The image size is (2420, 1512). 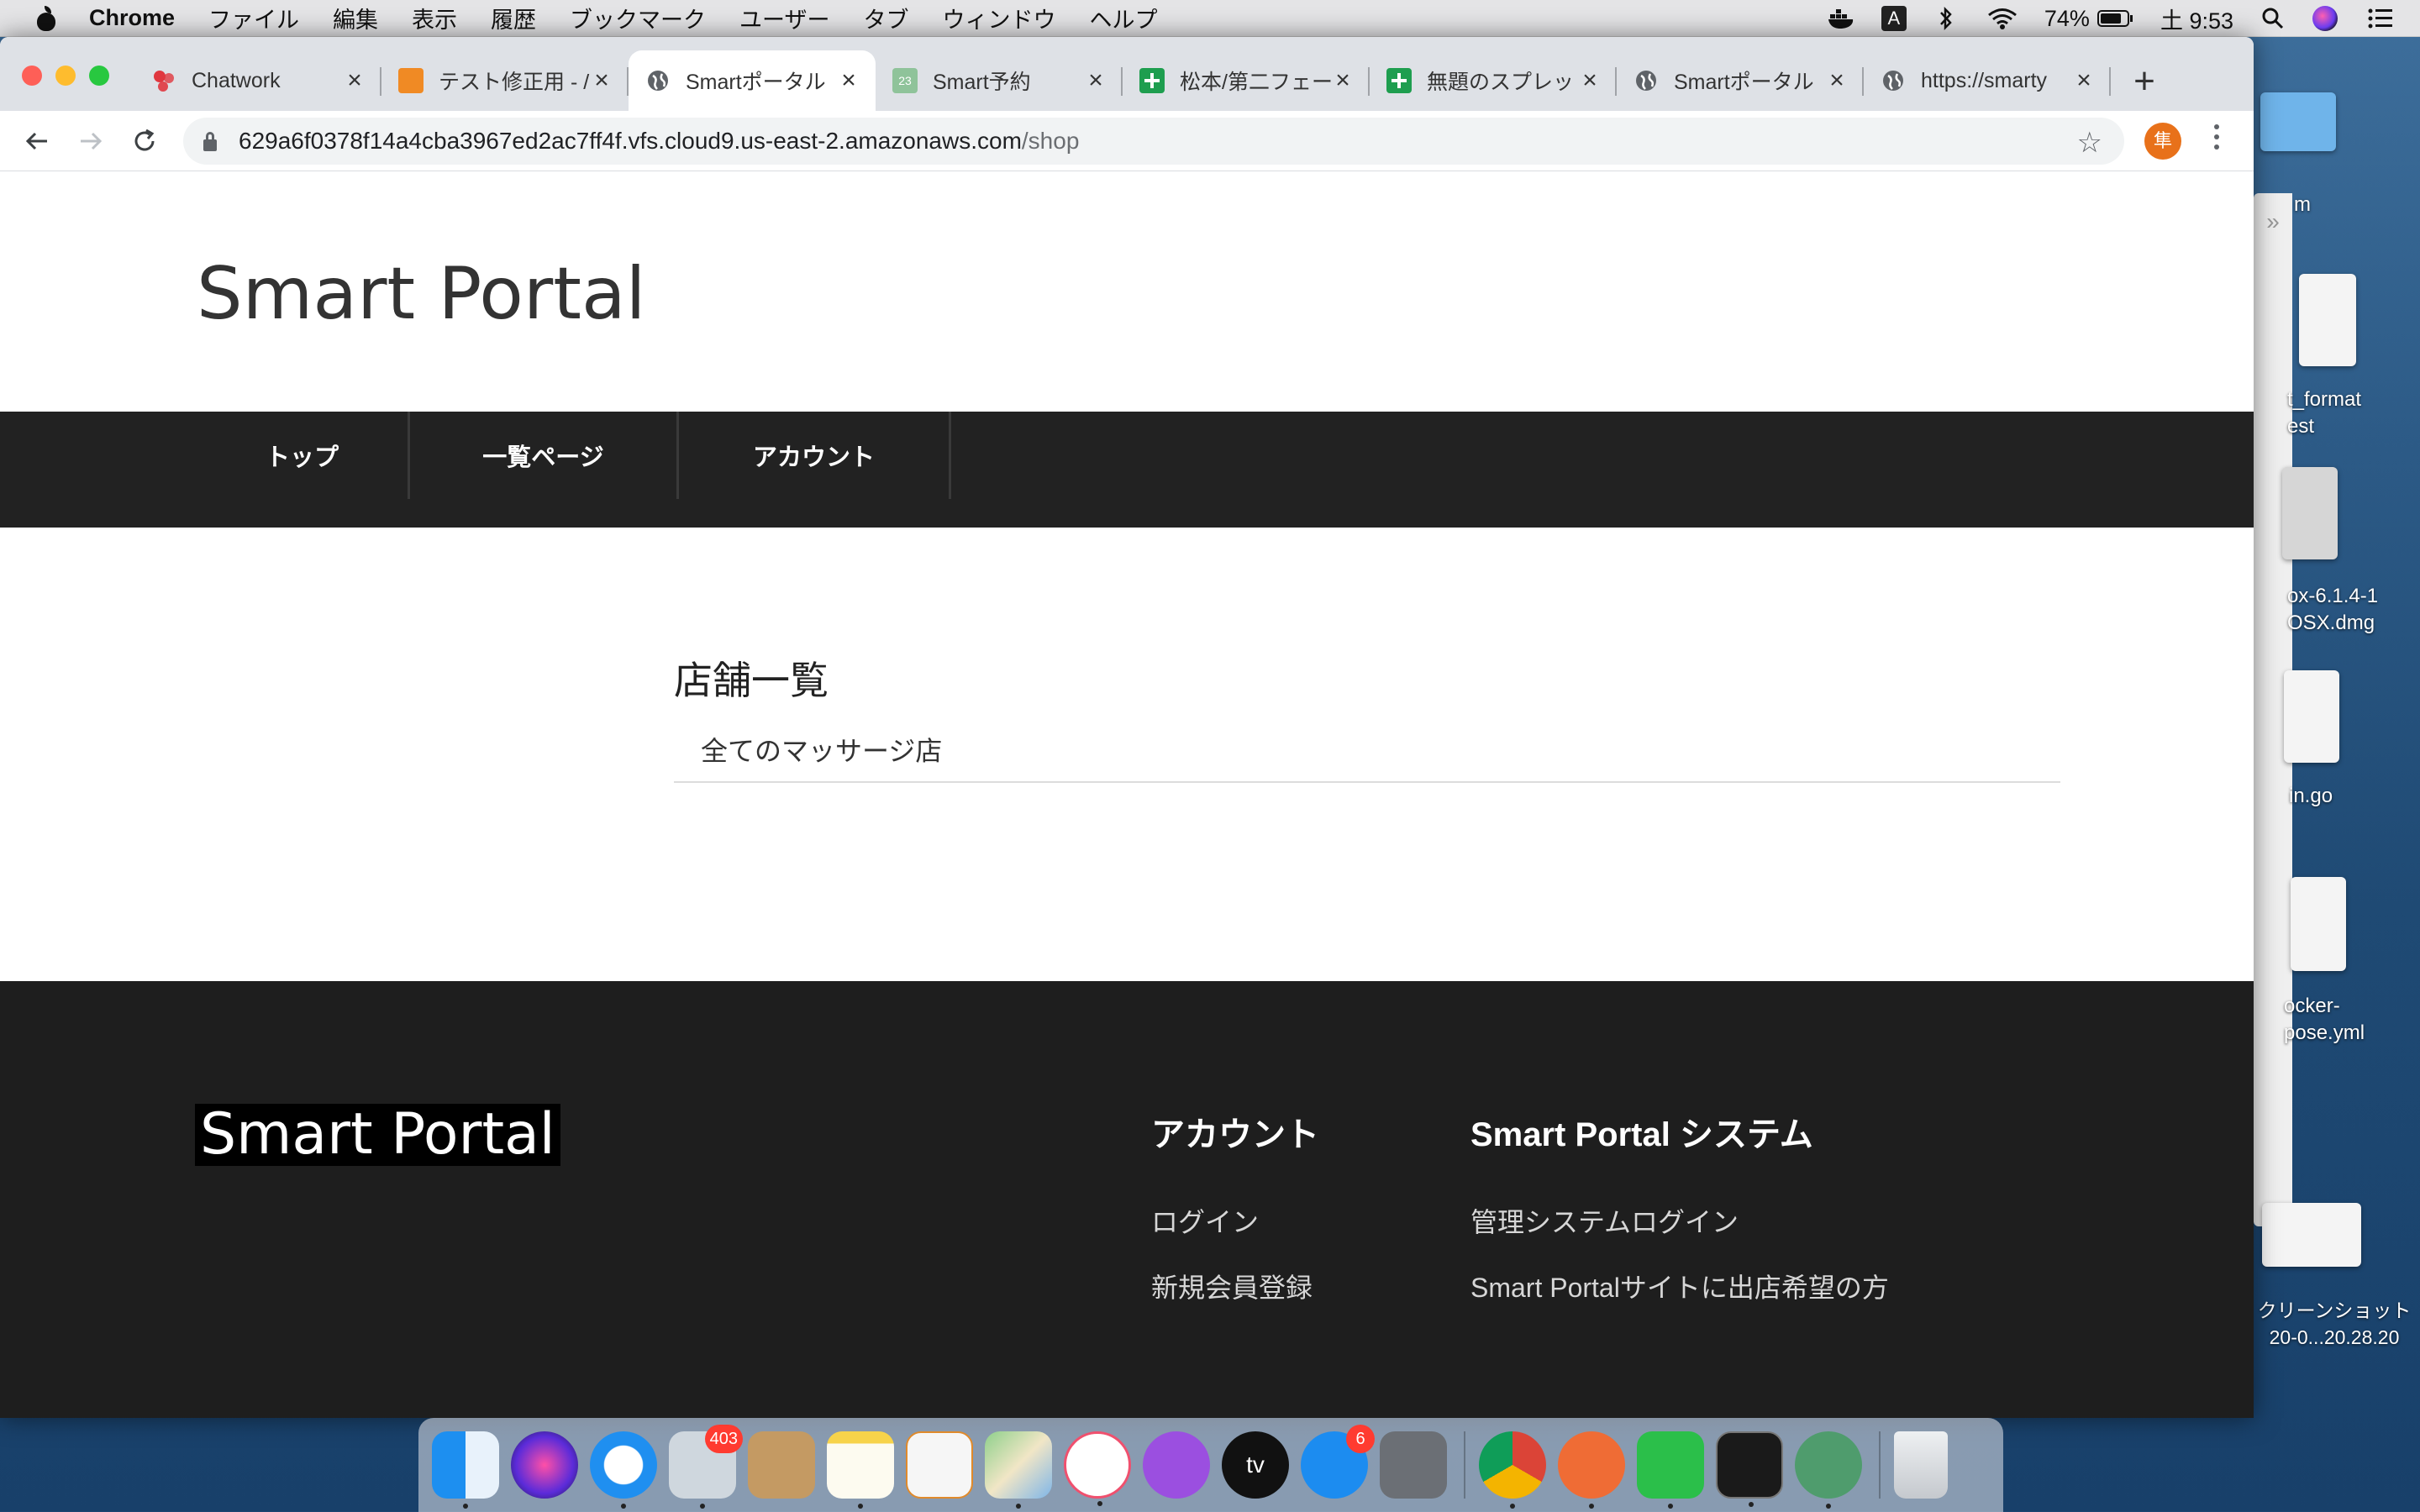 What do you see at coordinates (1019, 1470) in the screenshot?
I see `maps-icon` at bounding box center [1019, 1470].